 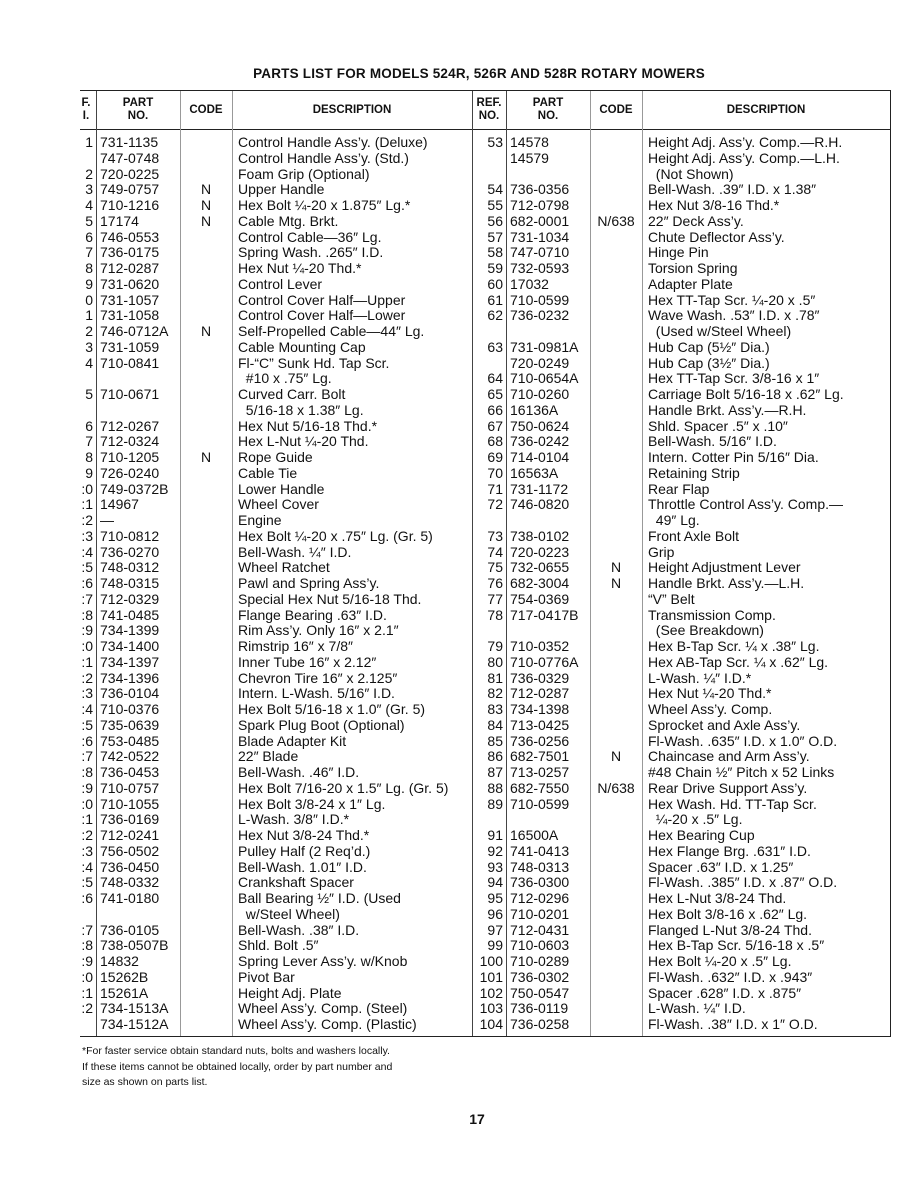 What do you see at coordinates (720, 331) in the screenshot?
I see `cell-desc: (Used w/Steel Wheel)` at bounding box center [720, 331].